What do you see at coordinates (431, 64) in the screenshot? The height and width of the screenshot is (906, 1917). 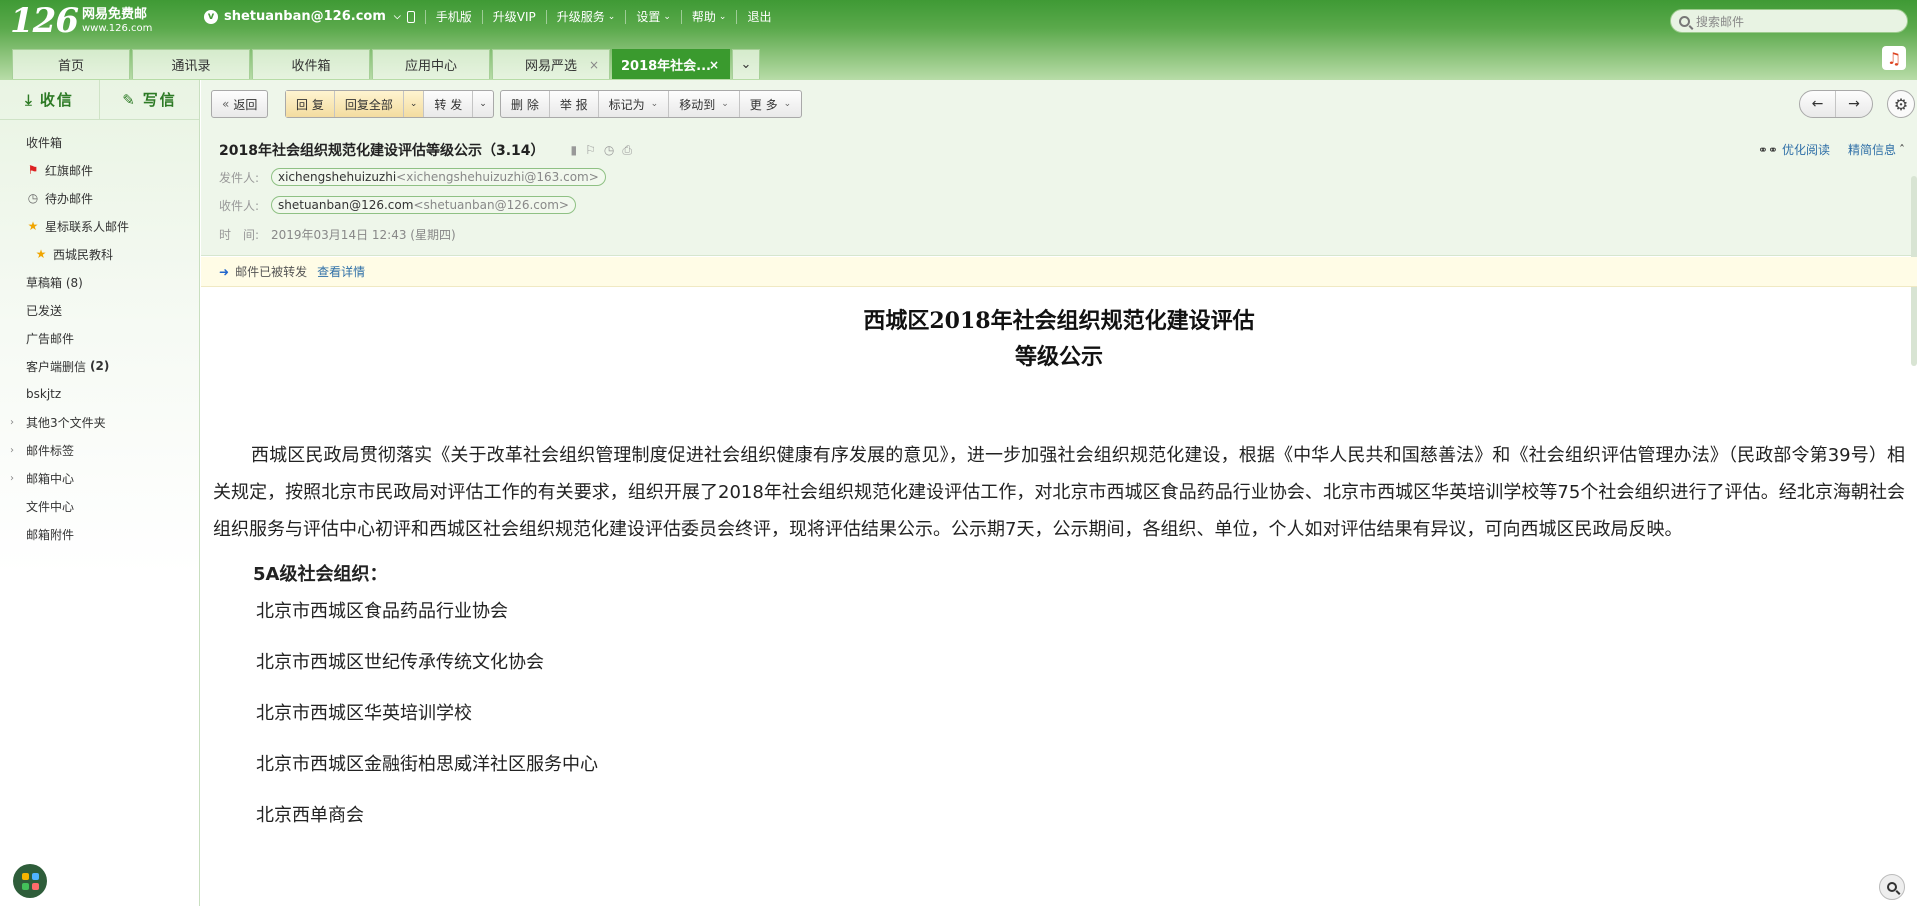 I see `tab-app-center: 应用中心` at bounding box center [431, 64].